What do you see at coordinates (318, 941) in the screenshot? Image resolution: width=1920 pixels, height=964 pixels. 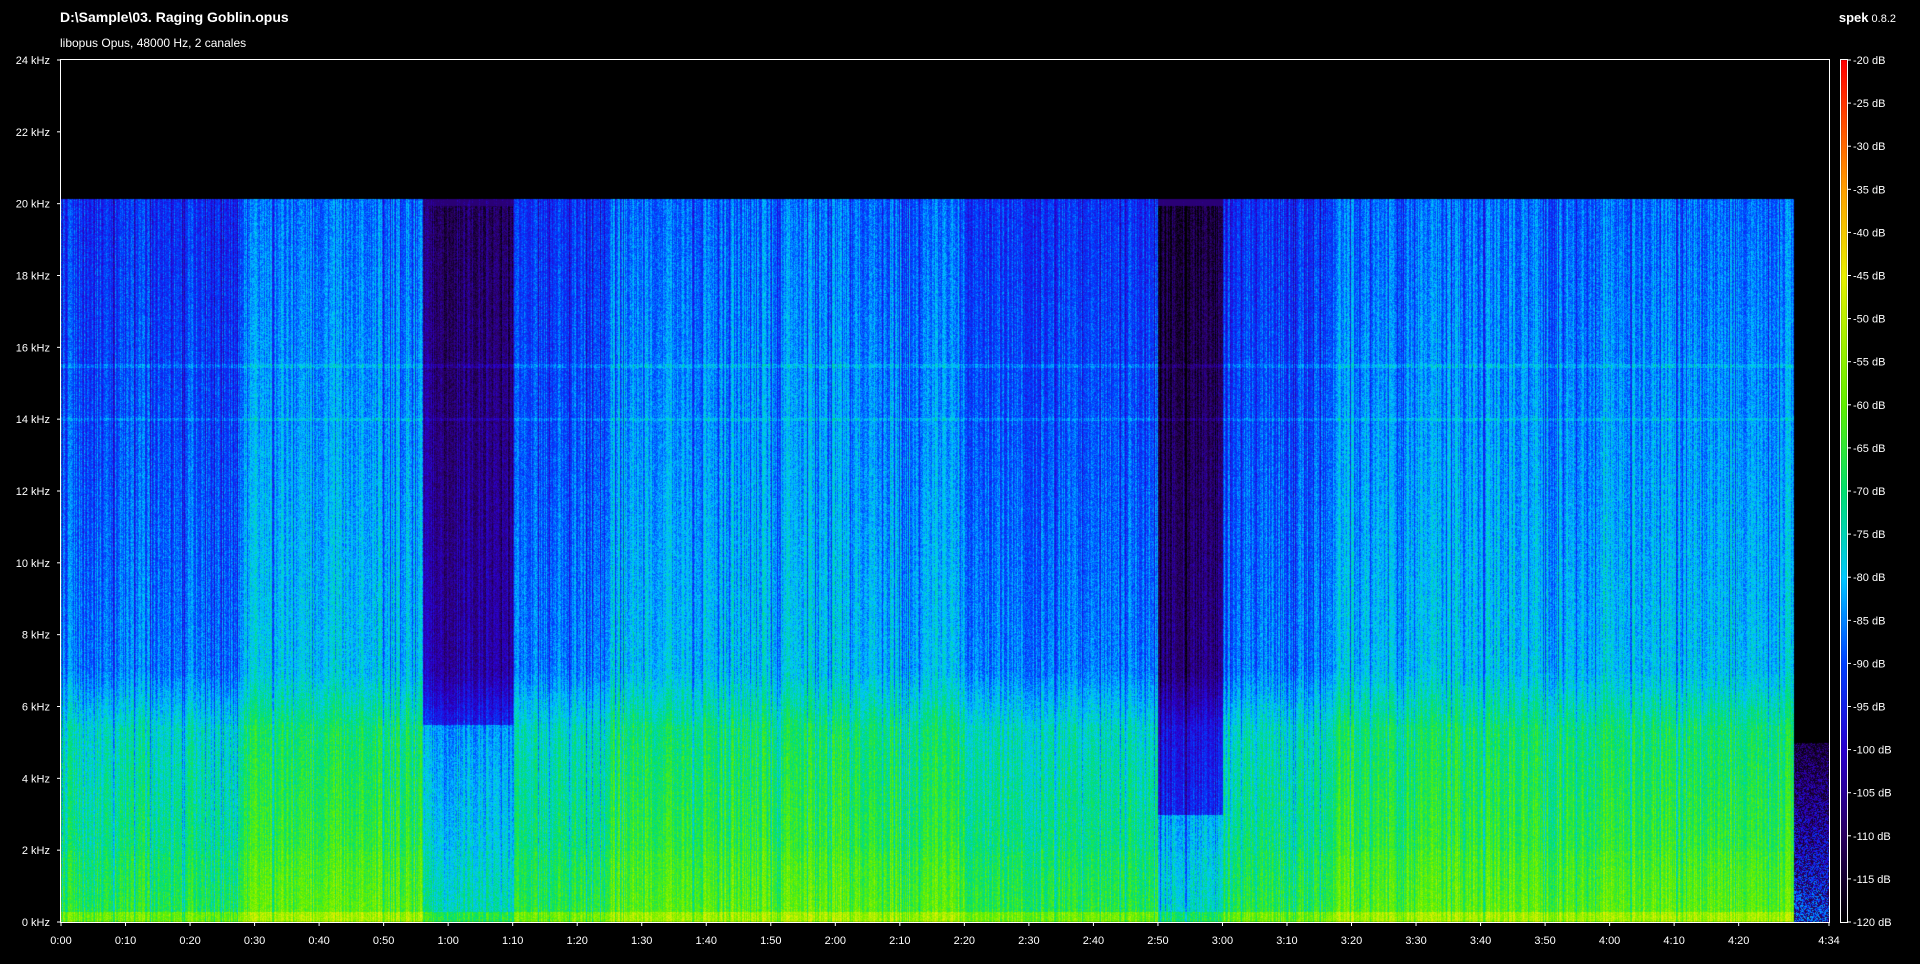 I see `x-tick-label: 0:40` at bounding box center [318, 941].